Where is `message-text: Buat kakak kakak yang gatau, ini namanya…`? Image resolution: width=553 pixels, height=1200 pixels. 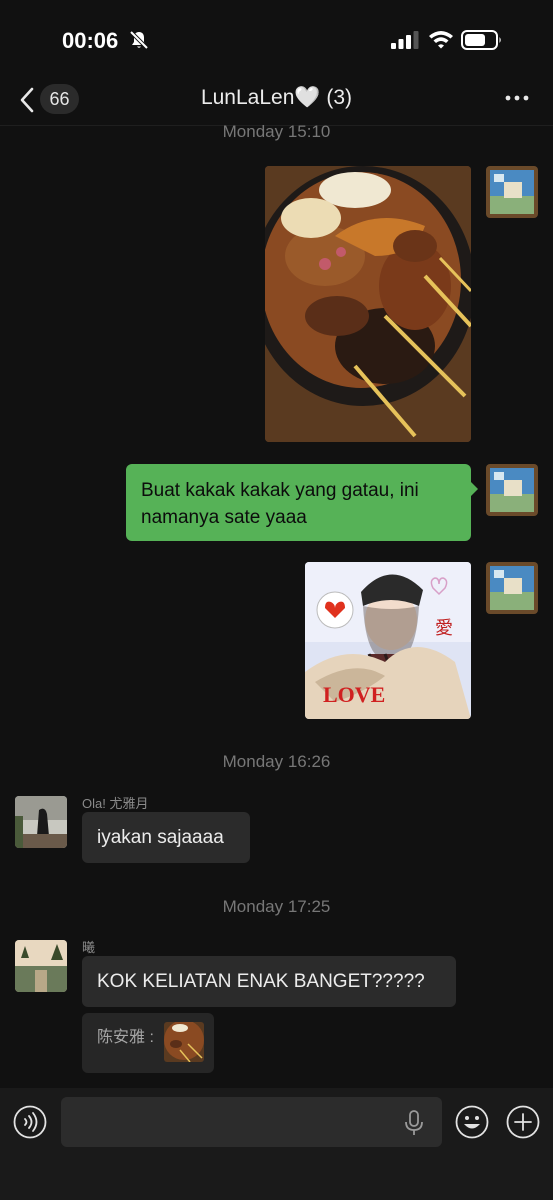 message-text: Buat kakak kakak yang gatau, ini namanya… is located at coordinates (280, 504).